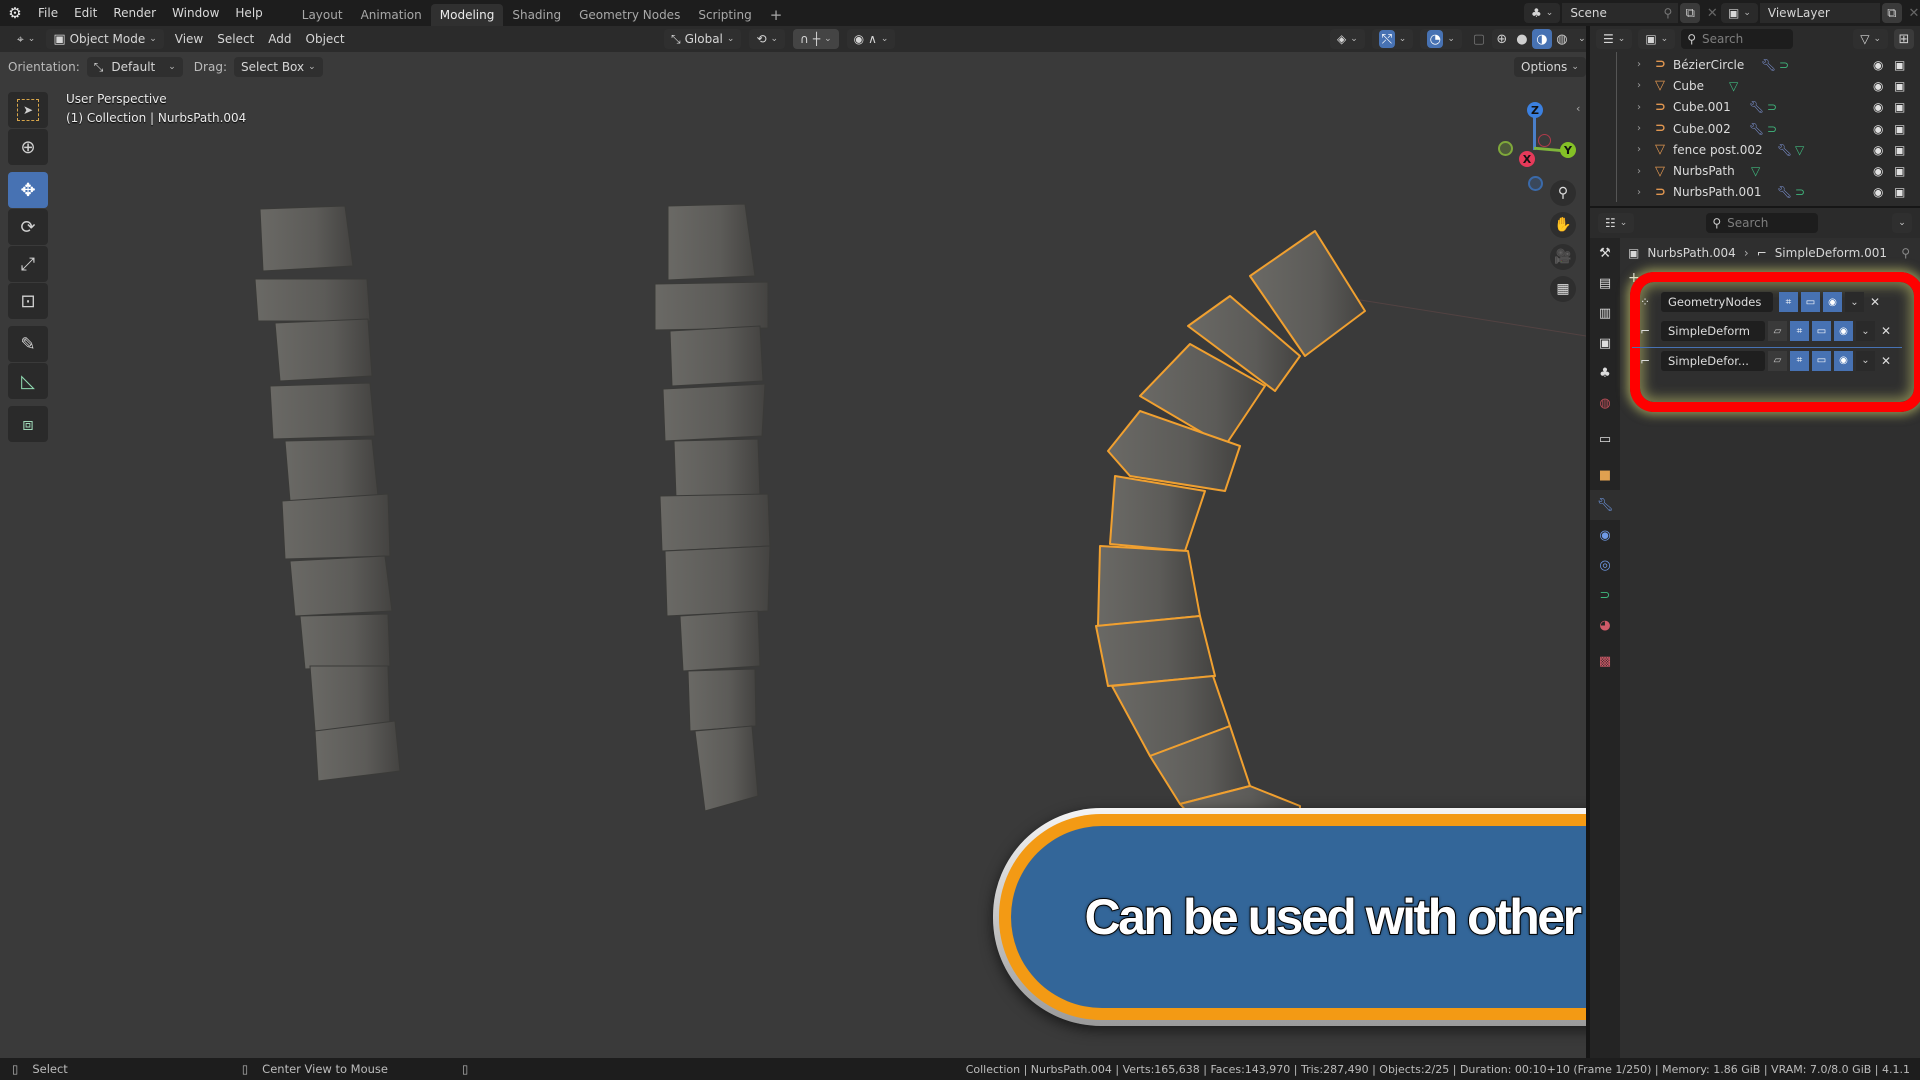 This screenshot has width=1920, height=1080. What do you see at coordinates (467, 15) in the screenshot?
I see `tab-modeling: Modeling` at bounding box center [467, 15].